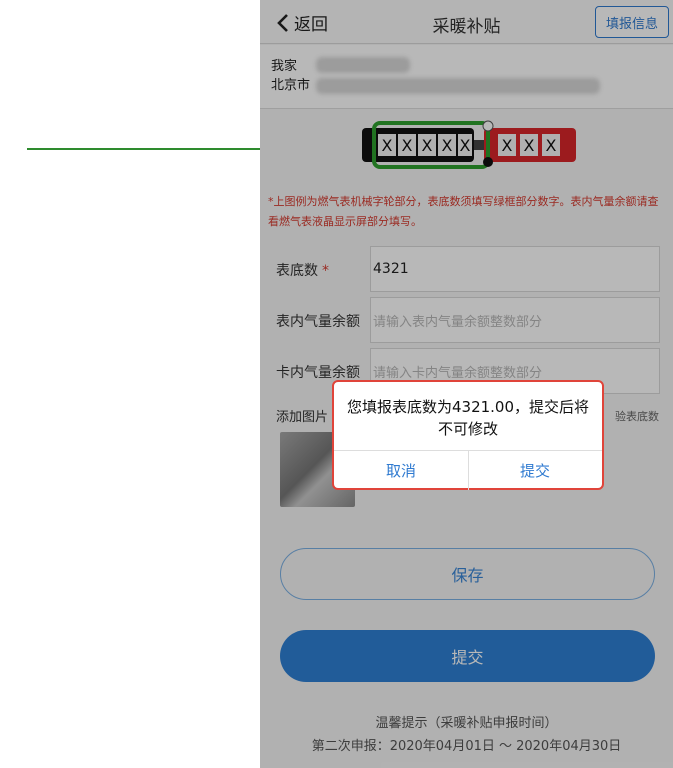  I want to click on dialog-cancel-button: 取消, so click(401, 470).